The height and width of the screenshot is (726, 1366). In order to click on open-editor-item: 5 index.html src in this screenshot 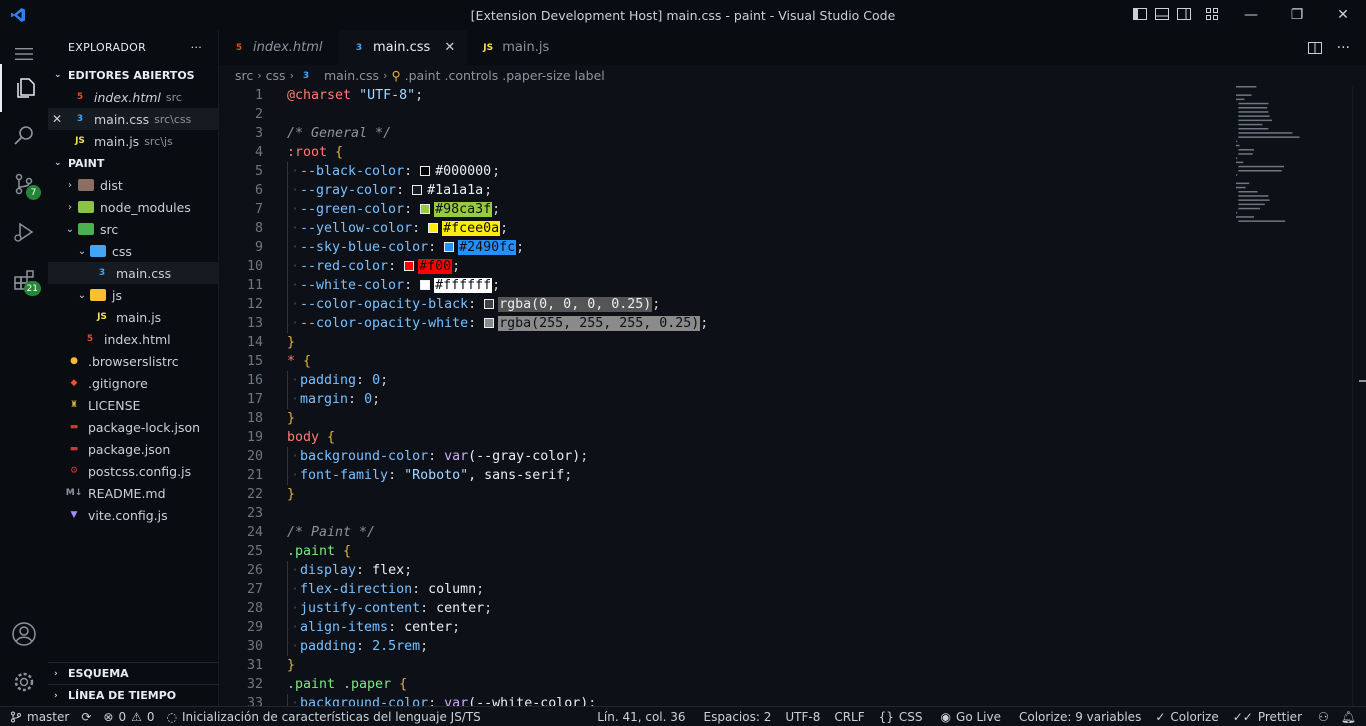, I will do `click(133, 97)`.